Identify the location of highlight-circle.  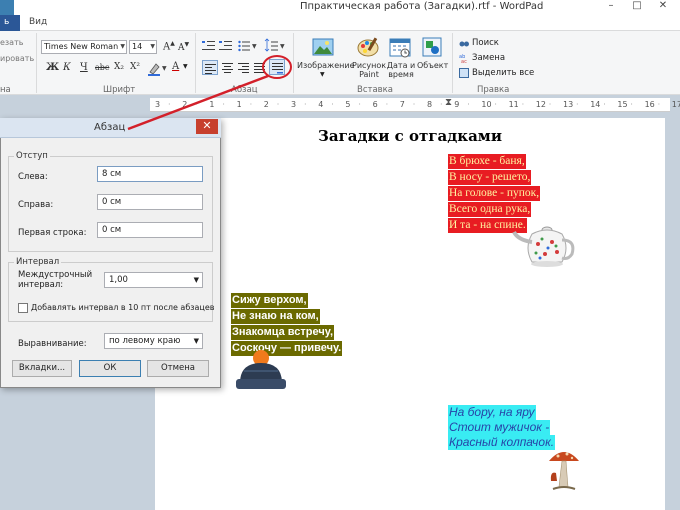
(277, 67).